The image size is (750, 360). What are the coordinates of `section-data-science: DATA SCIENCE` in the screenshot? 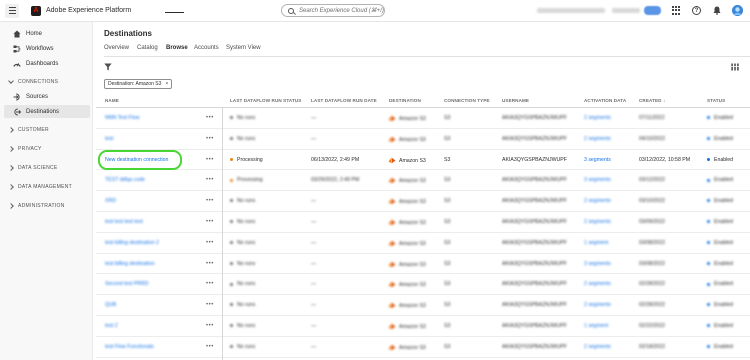 It's located at (33, 168).